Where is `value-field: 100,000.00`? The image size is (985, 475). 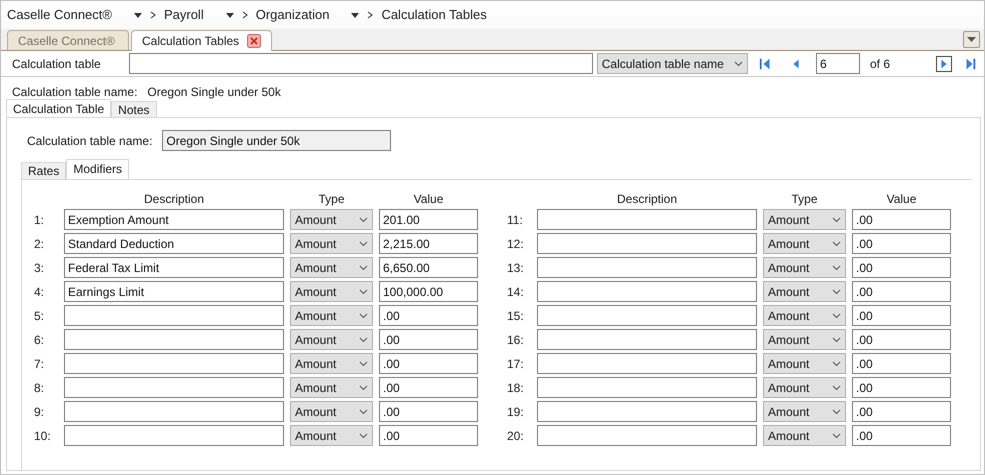 value-field: 100,000.00 is located at coordinates (428, 291).